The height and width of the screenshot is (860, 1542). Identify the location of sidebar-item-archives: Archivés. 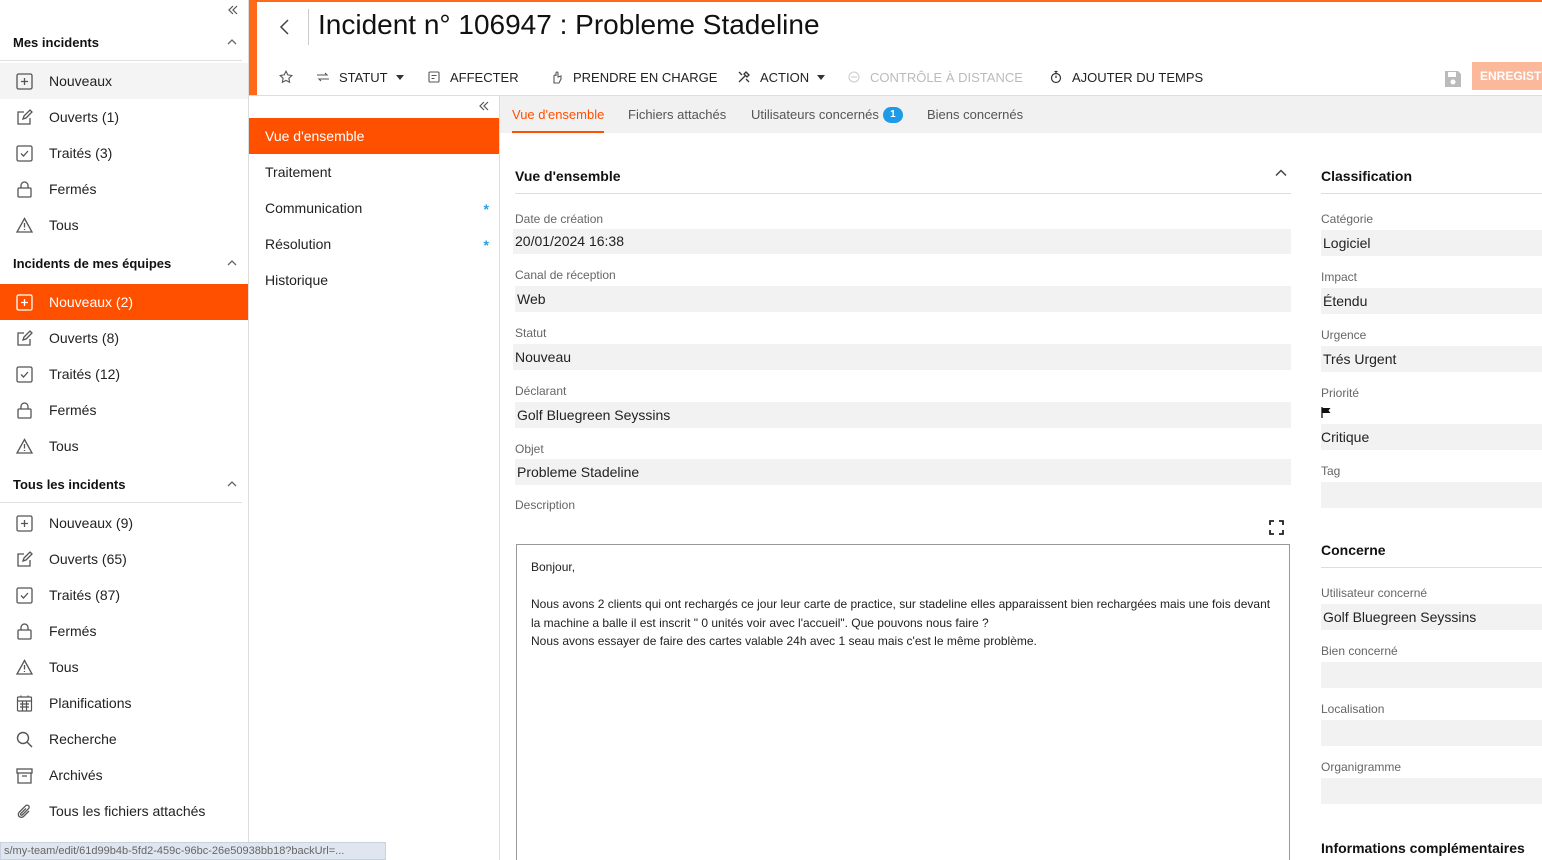
(124, 775).